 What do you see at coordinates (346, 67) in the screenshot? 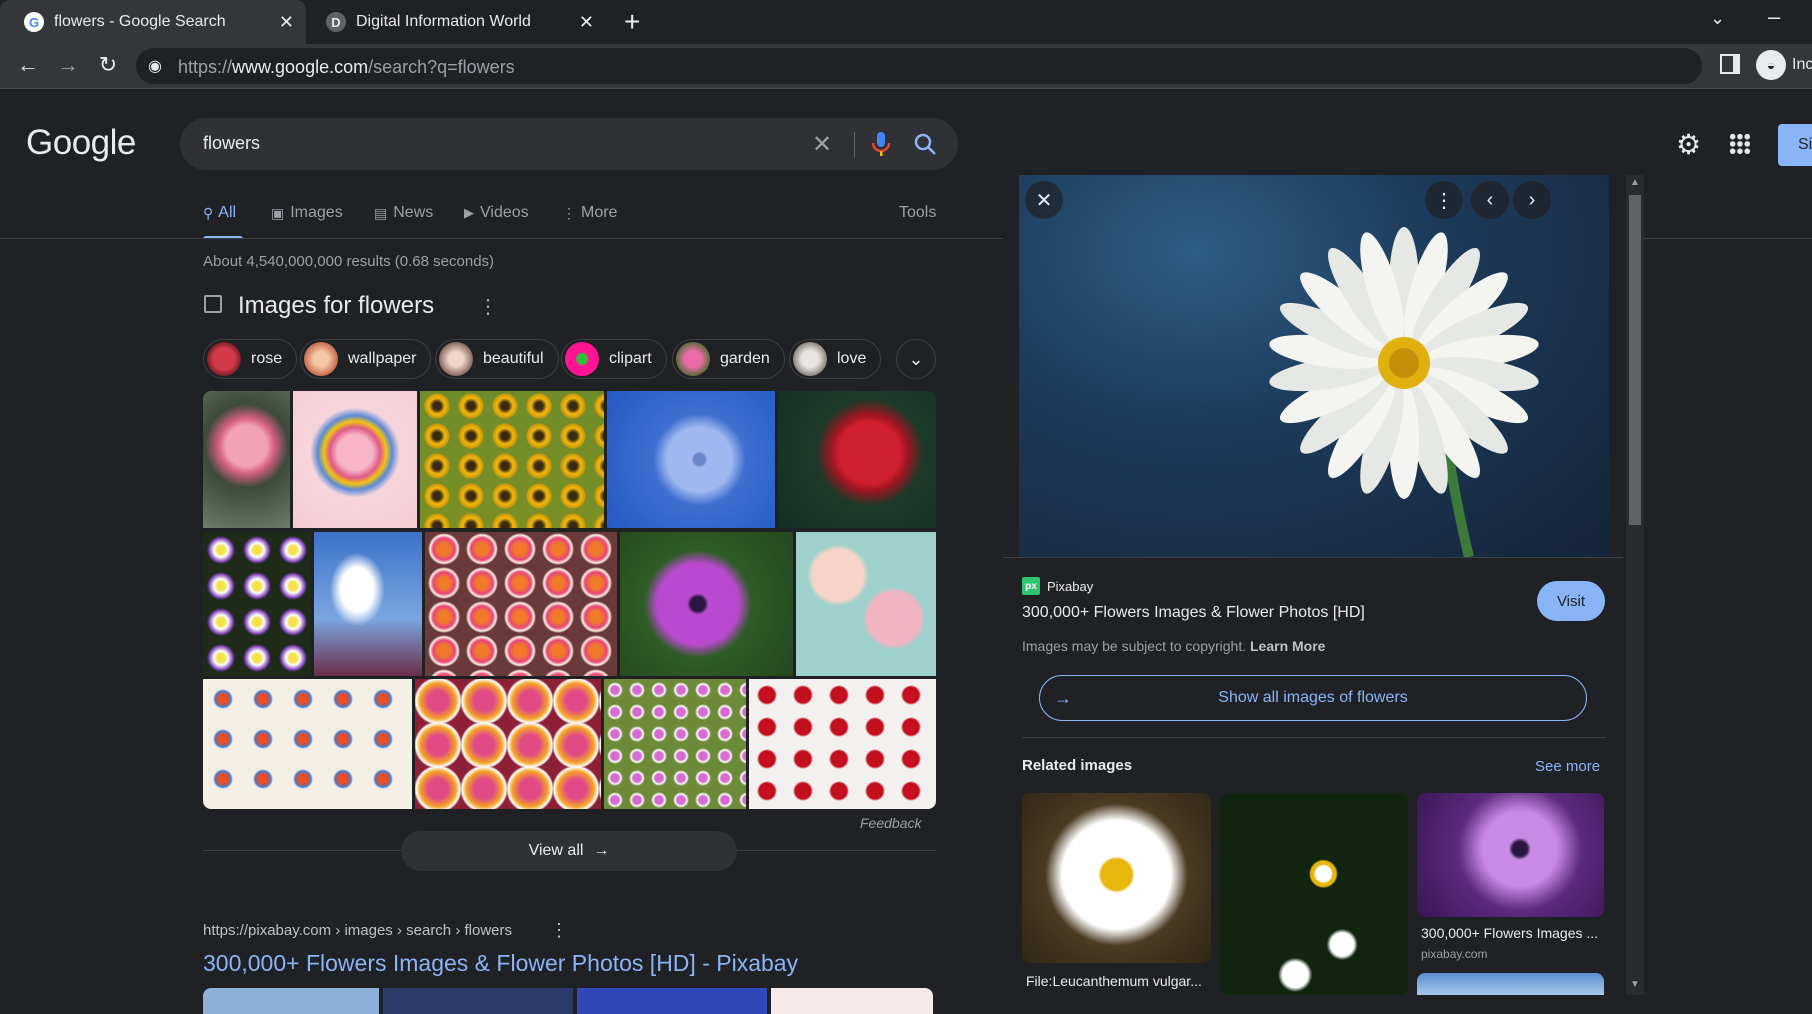
I see `url-text: https://www.google.com/search?q=flowers` at bounding box center [346, 67].